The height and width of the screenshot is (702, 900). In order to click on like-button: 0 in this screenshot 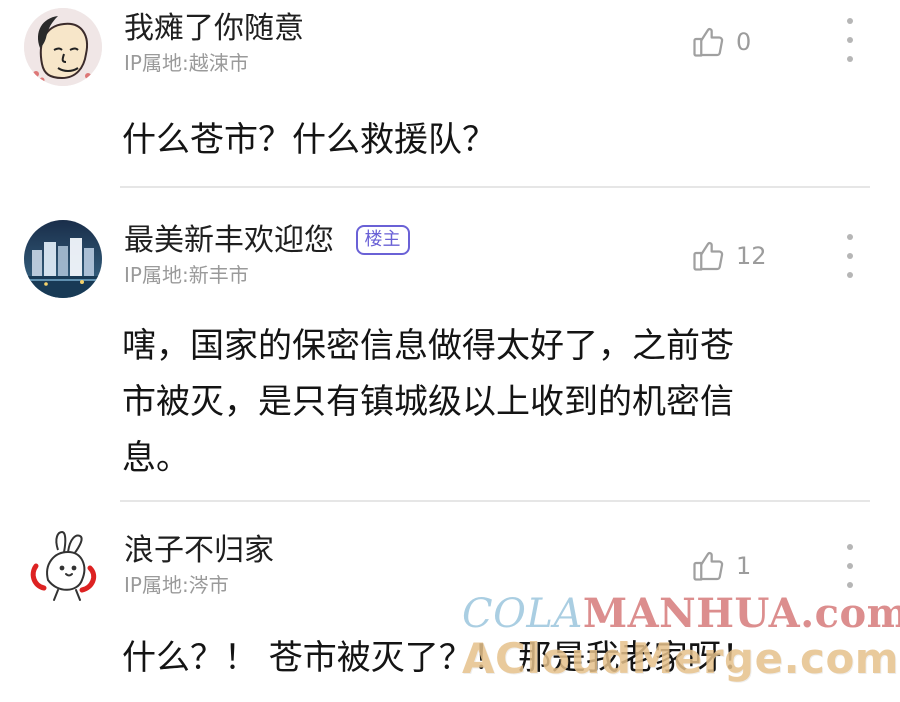, I will do `click(720, 42)`.